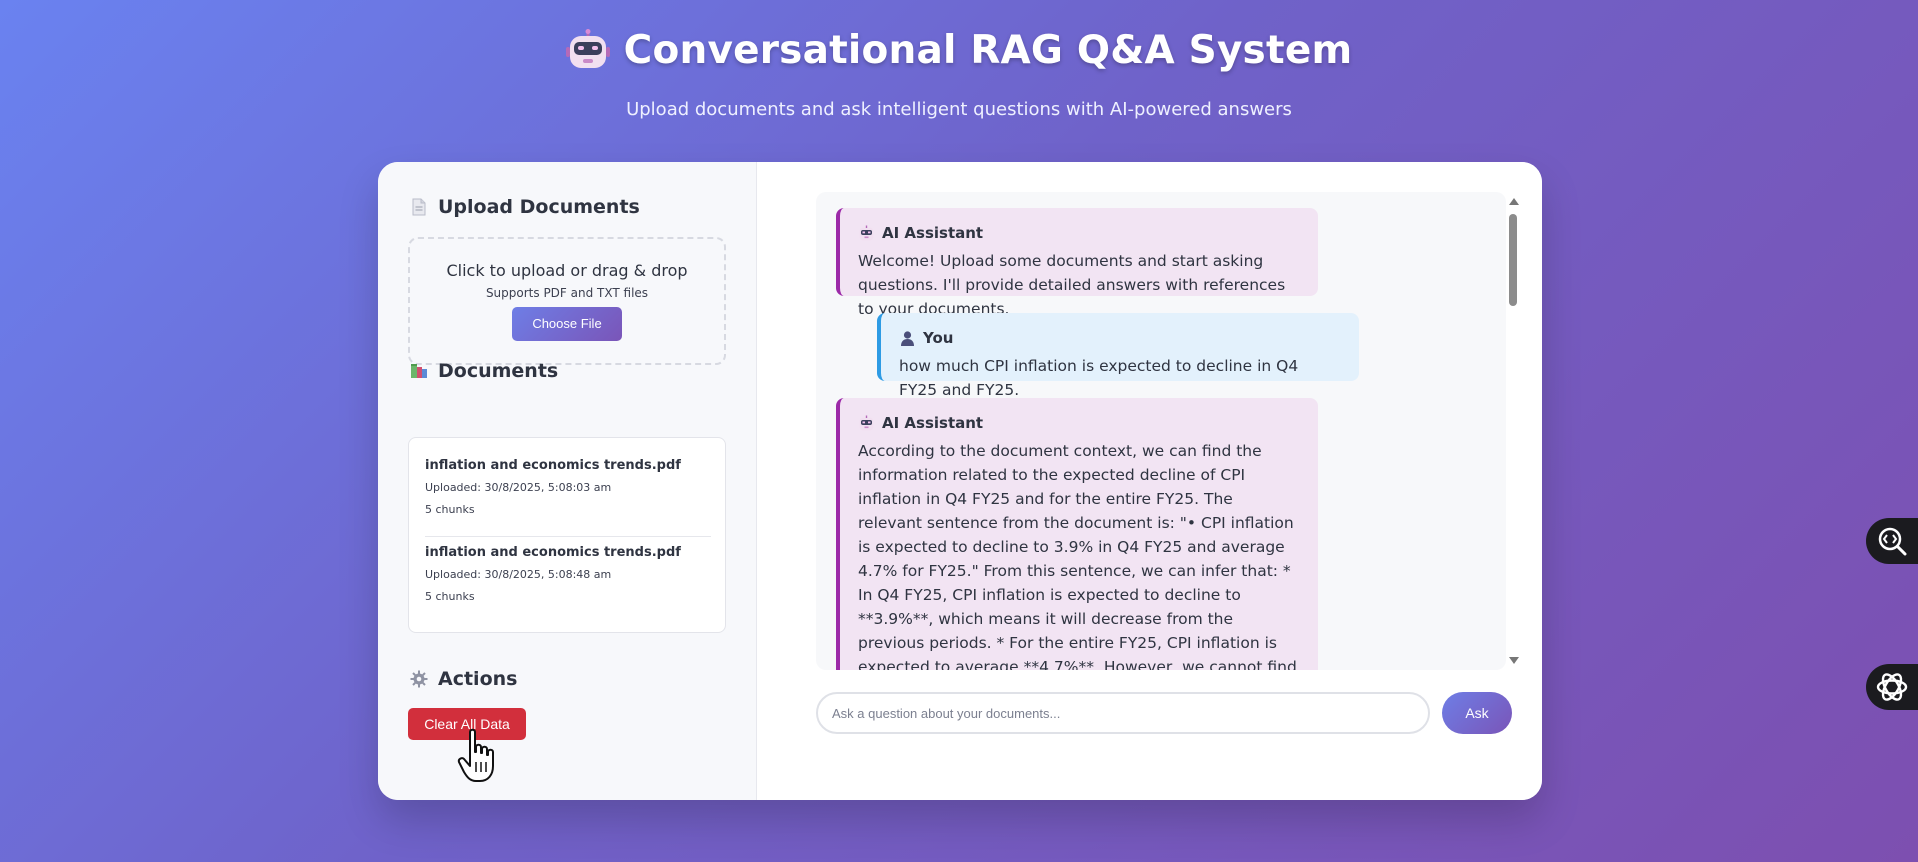 The height and width of the screenshot is (862, 1918). What do you see at coordinates (1120, 338) in the screenshot?
I see `message-sender: You` at bounding box center [1120, 338].